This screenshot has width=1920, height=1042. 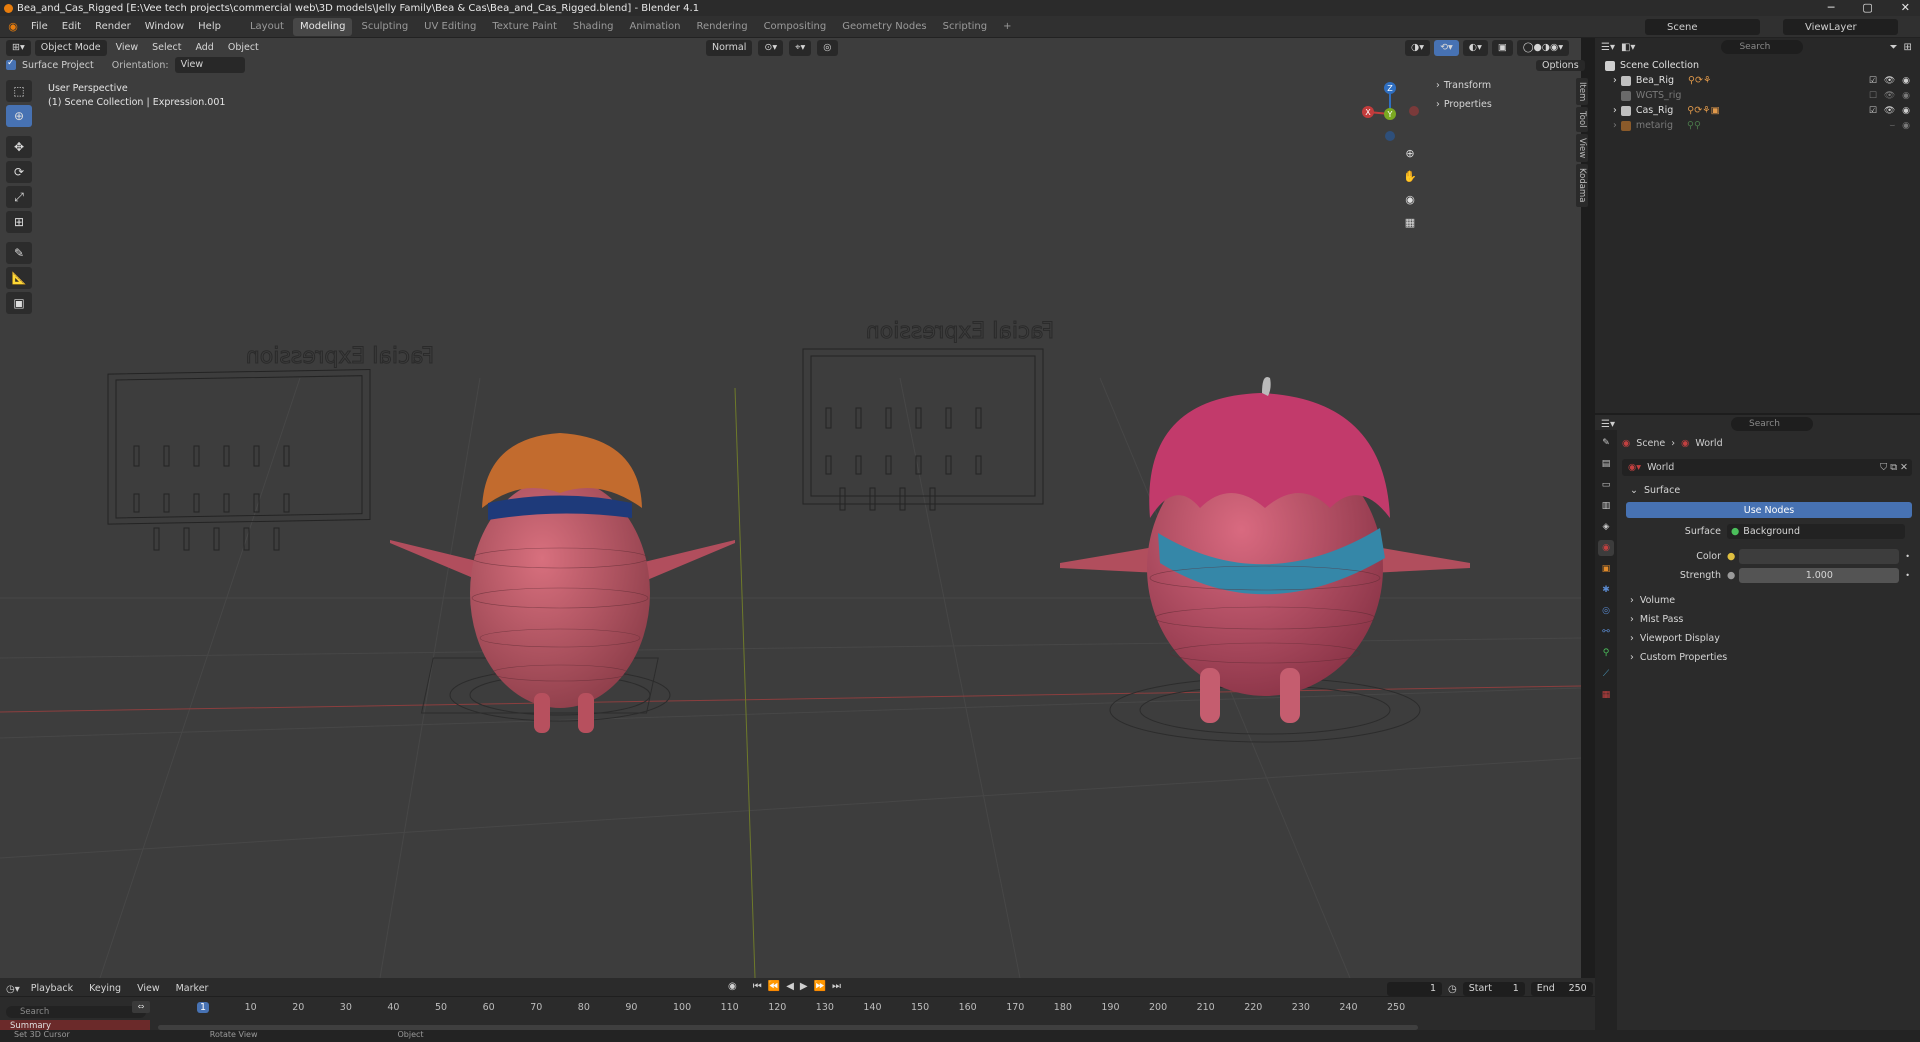 I want to click on tab-shading: Shading, so click(x=593, y=27).